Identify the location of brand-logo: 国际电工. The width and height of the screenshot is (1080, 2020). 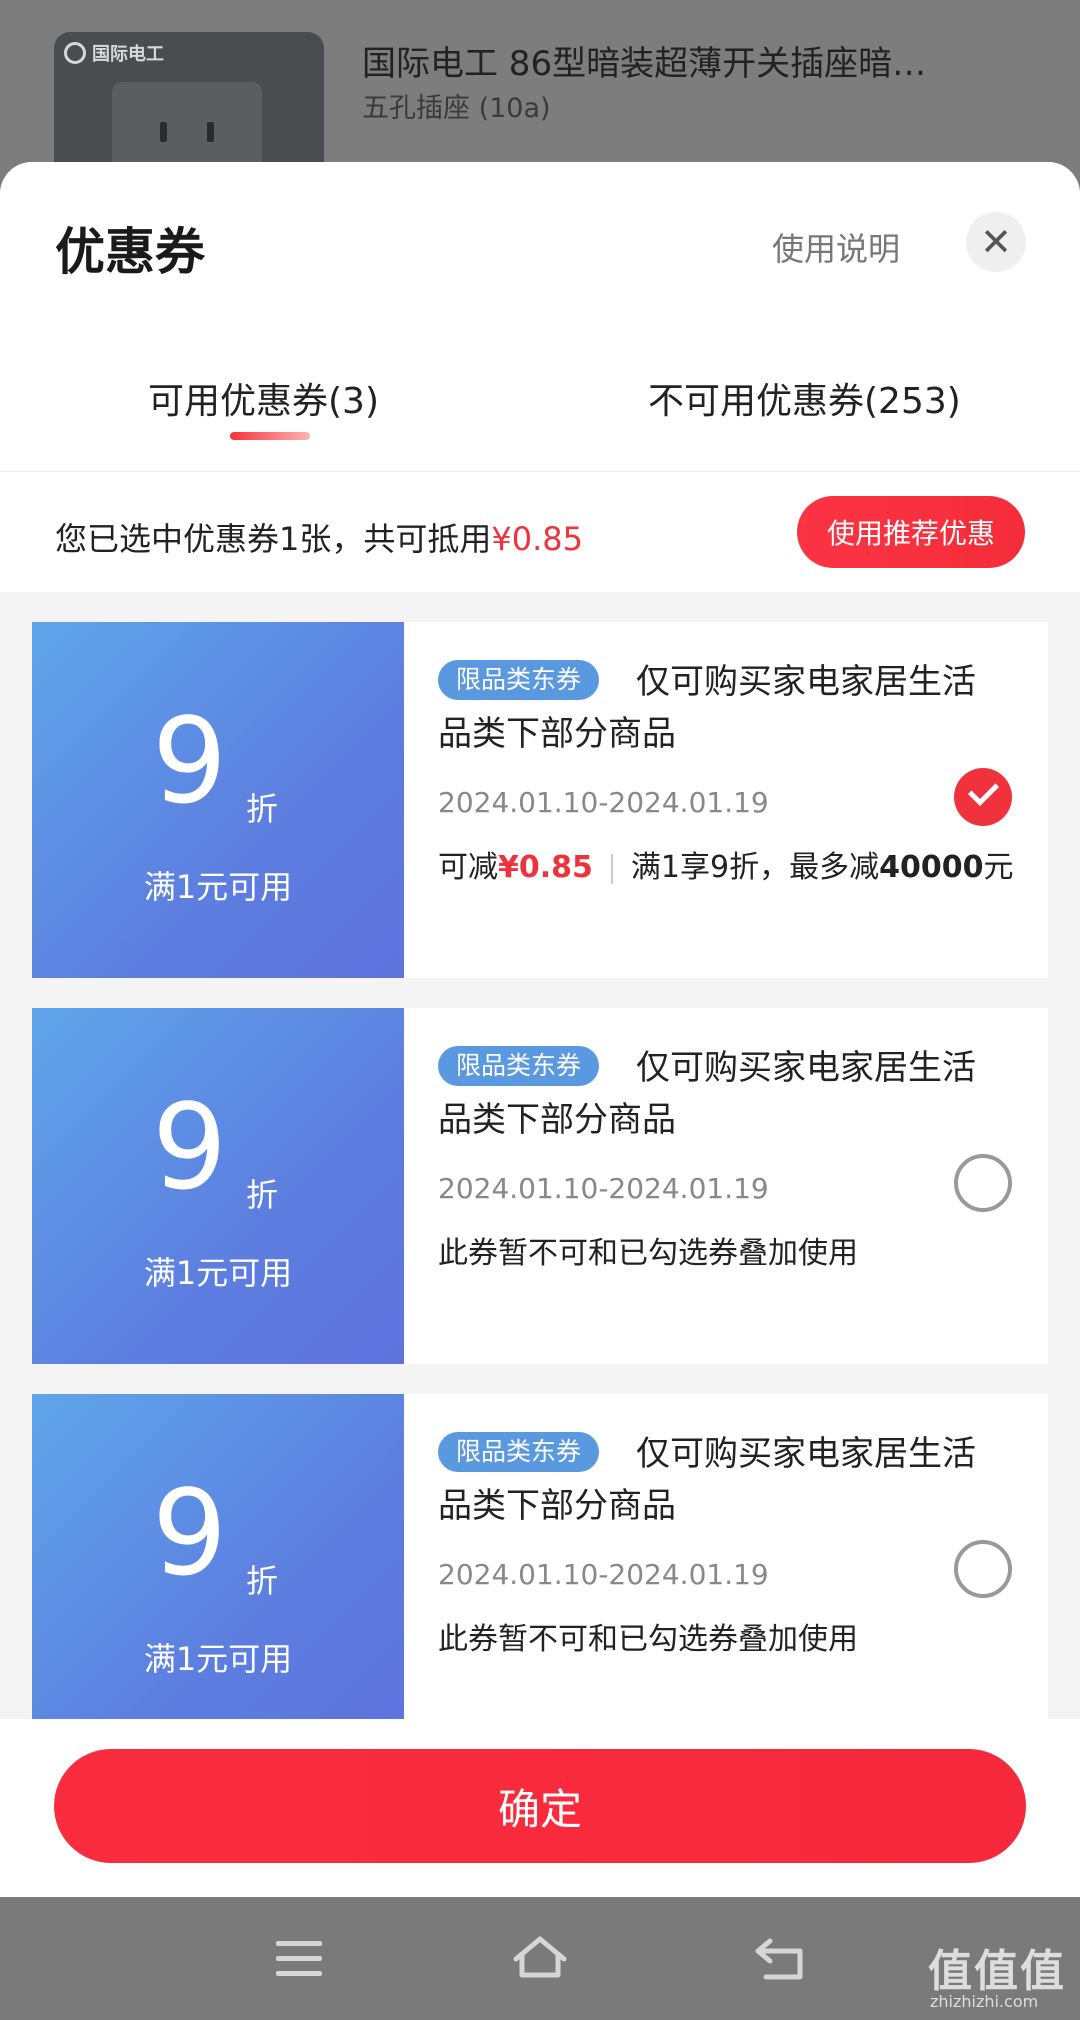
(114, 53).